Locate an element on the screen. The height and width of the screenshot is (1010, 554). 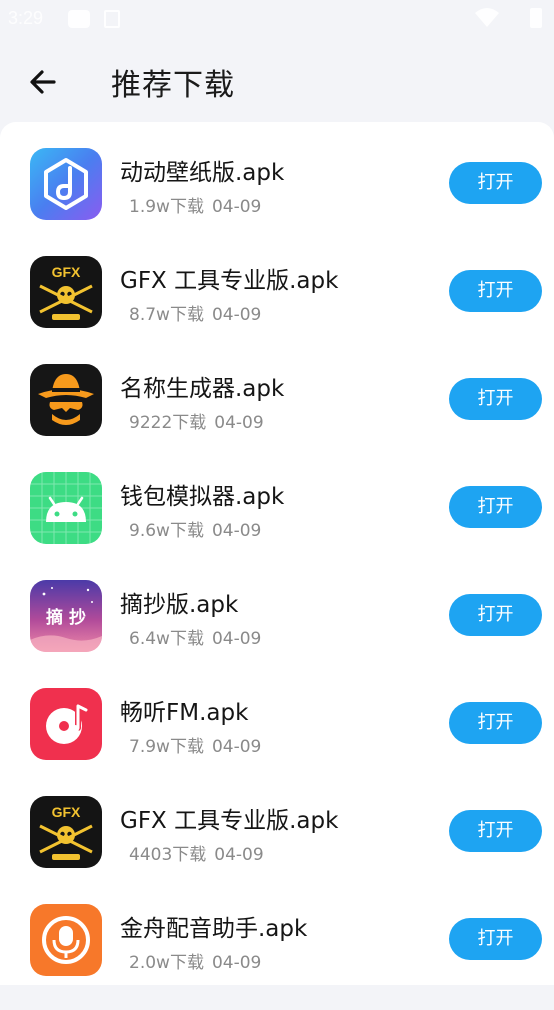
app-meta: 1.9w下载 04-09 is located at coordinates (195, 204).